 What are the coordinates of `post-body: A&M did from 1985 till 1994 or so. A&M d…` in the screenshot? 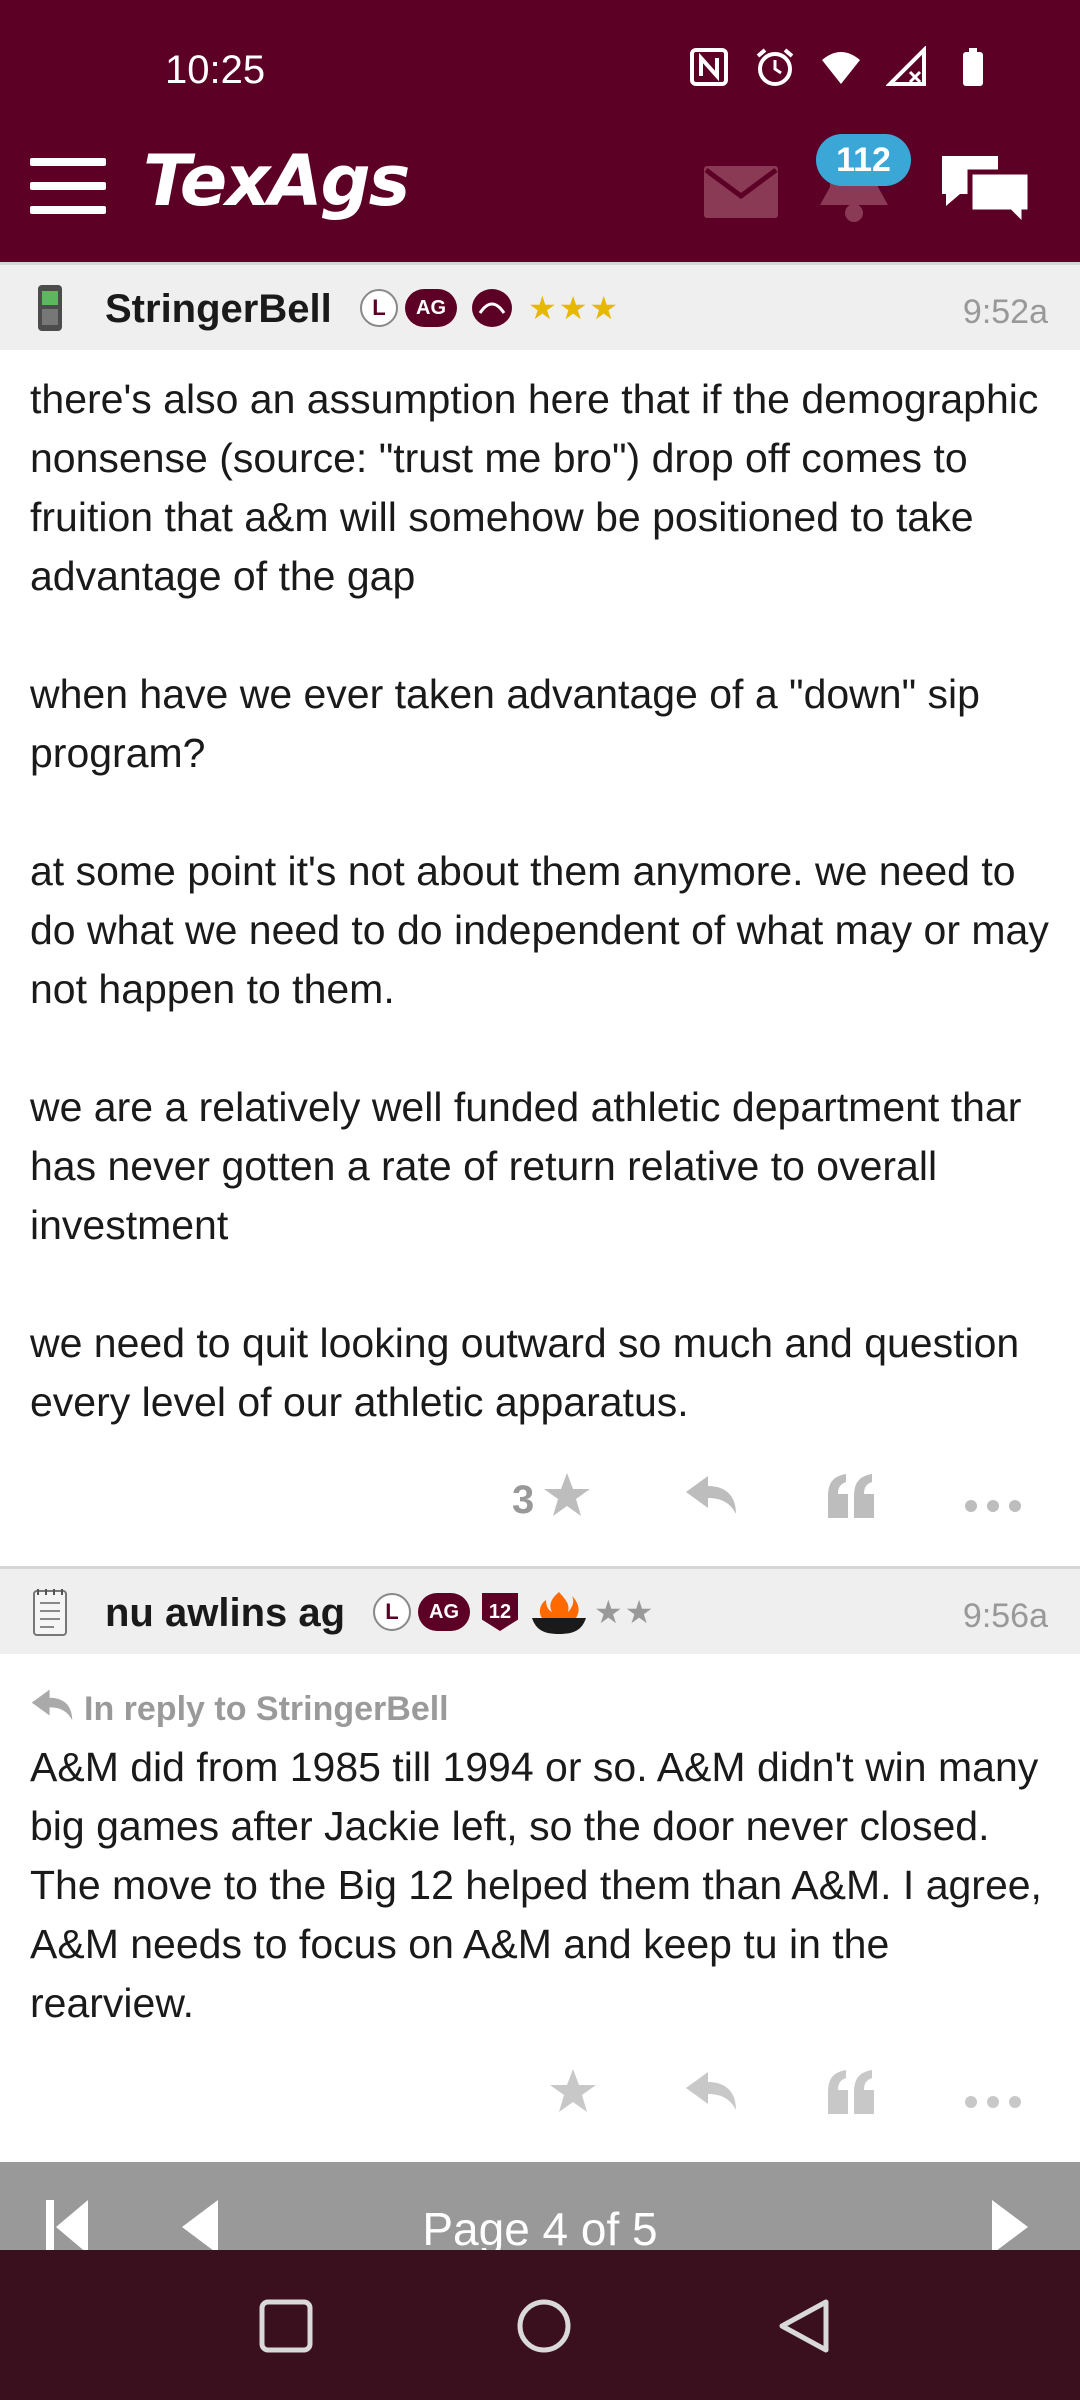 It's located at (536, 1885).